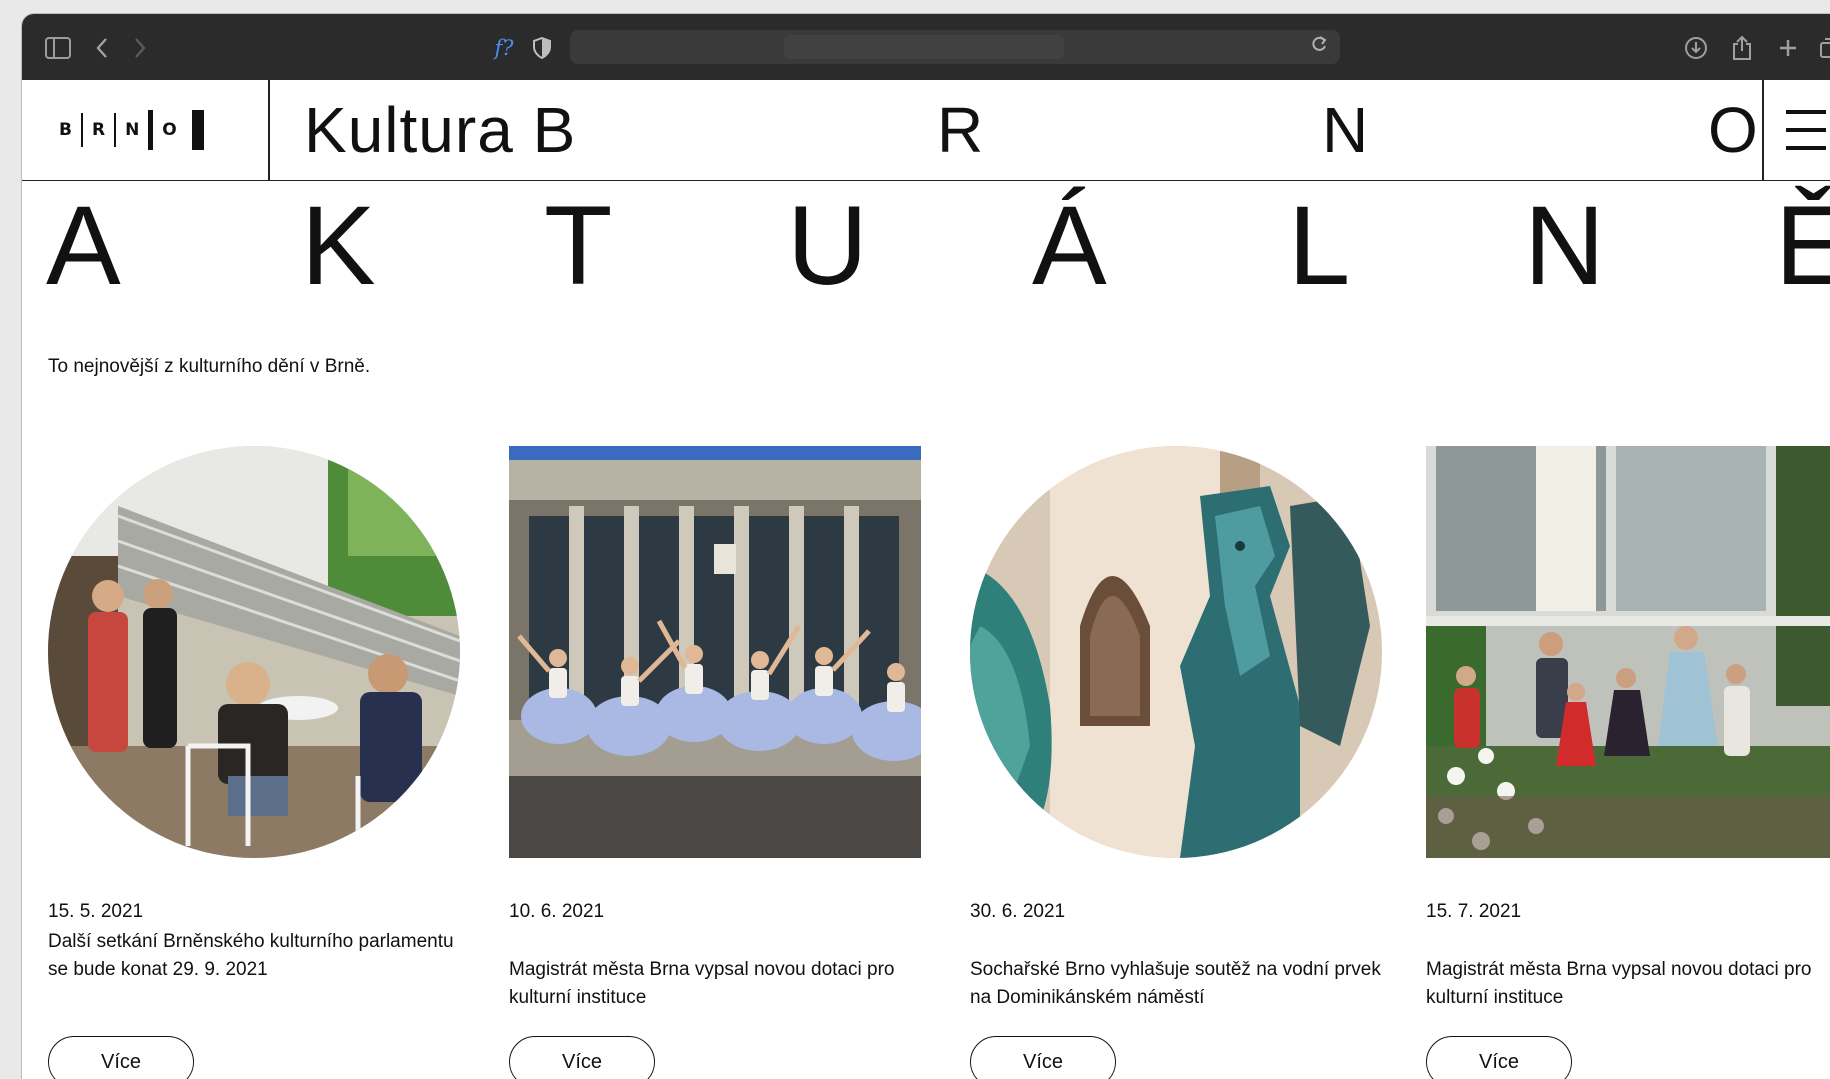 Image resolution: width=1830 pixels, height=1079 pixels. I want to click on hamburger-menu-icon, so click(1806, 132).